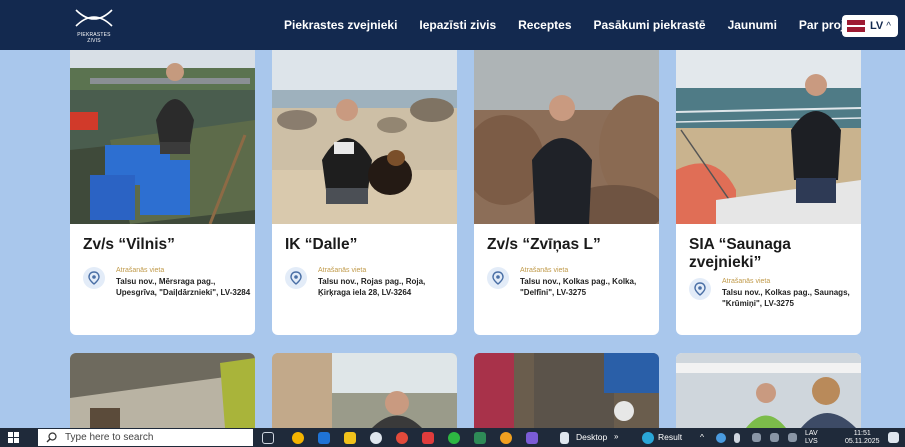 This screenshot has width=905, height=447. I want to click on file-explorer-icon, so click(350, 438).